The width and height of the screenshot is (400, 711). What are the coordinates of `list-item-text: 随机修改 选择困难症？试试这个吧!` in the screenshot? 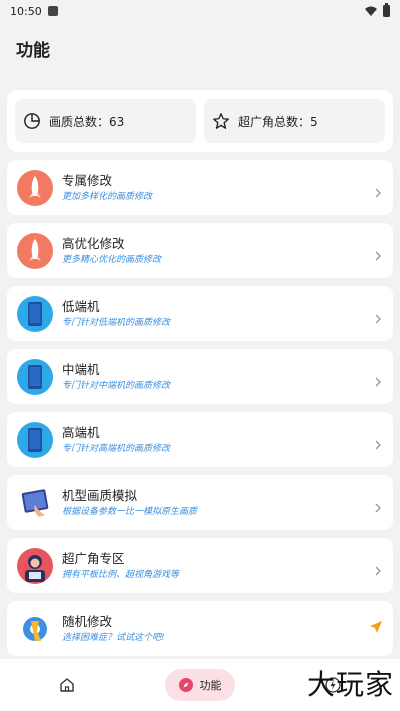 It's located at (215, 629).